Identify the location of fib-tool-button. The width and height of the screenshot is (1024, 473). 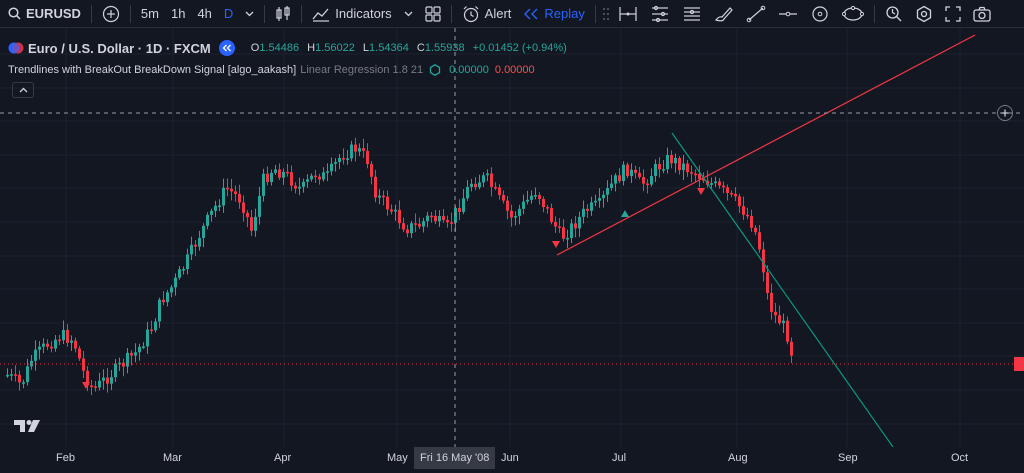
(692, 14).